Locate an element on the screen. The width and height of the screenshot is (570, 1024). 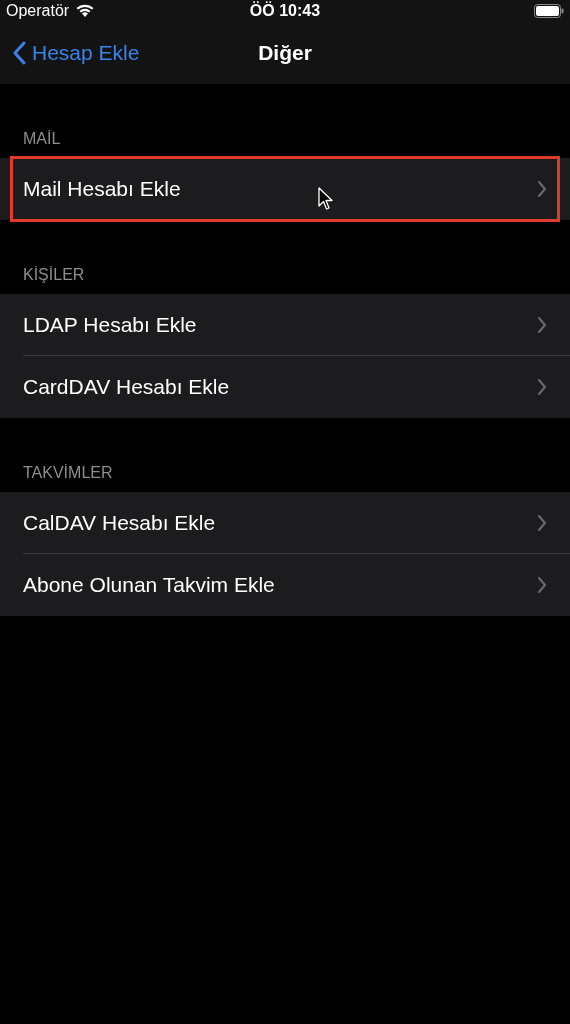
section-header: TAKVİMLER is located at coordinates (68, 473).